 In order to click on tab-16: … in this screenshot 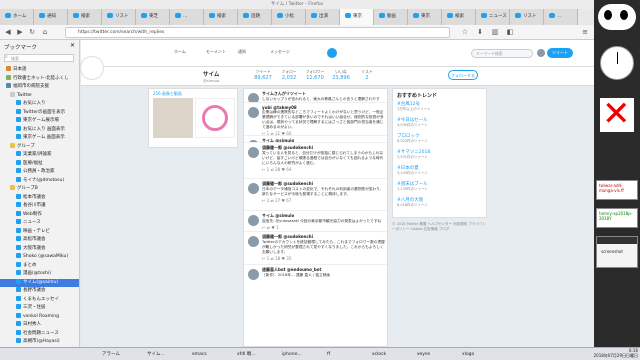, I will do `click(561, 17)`.